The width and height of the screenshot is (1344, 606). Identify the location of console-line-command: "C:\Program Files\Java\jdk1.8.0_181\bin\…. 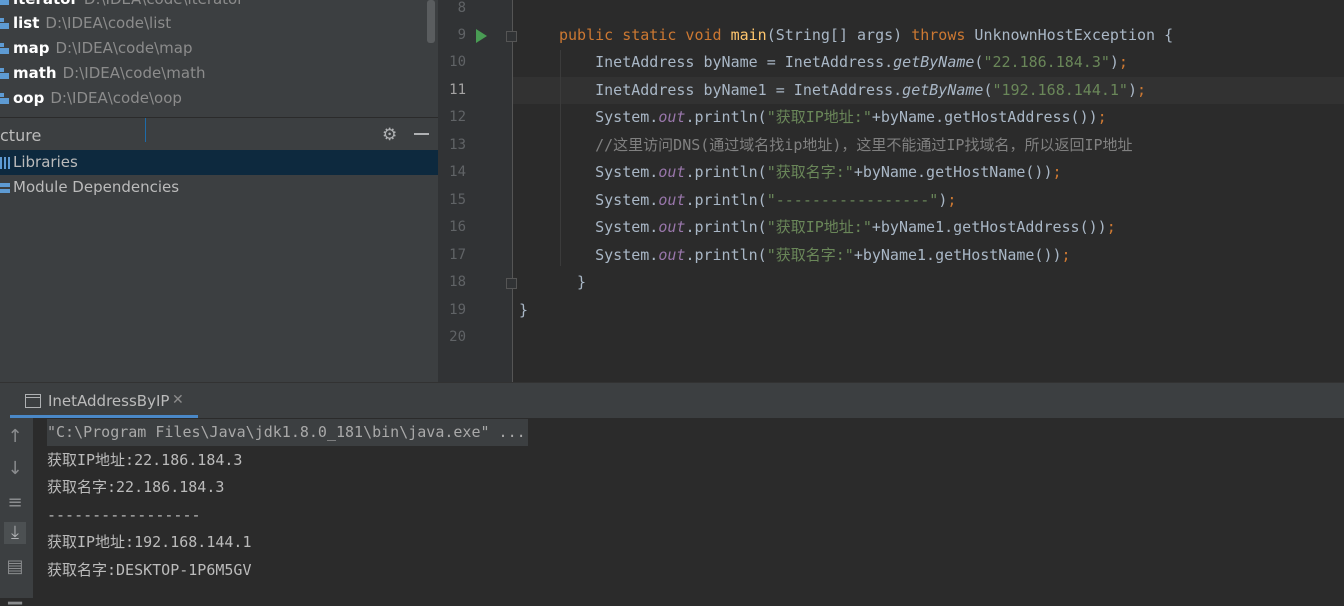
(287, 432).